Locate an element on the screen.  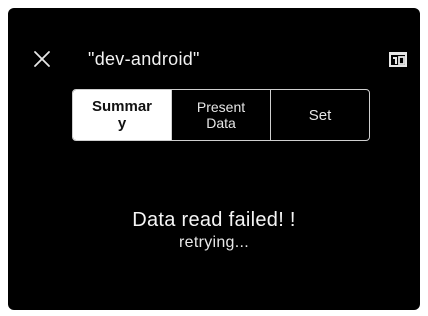
tab-set: Set is located at coordinates (319, 115).